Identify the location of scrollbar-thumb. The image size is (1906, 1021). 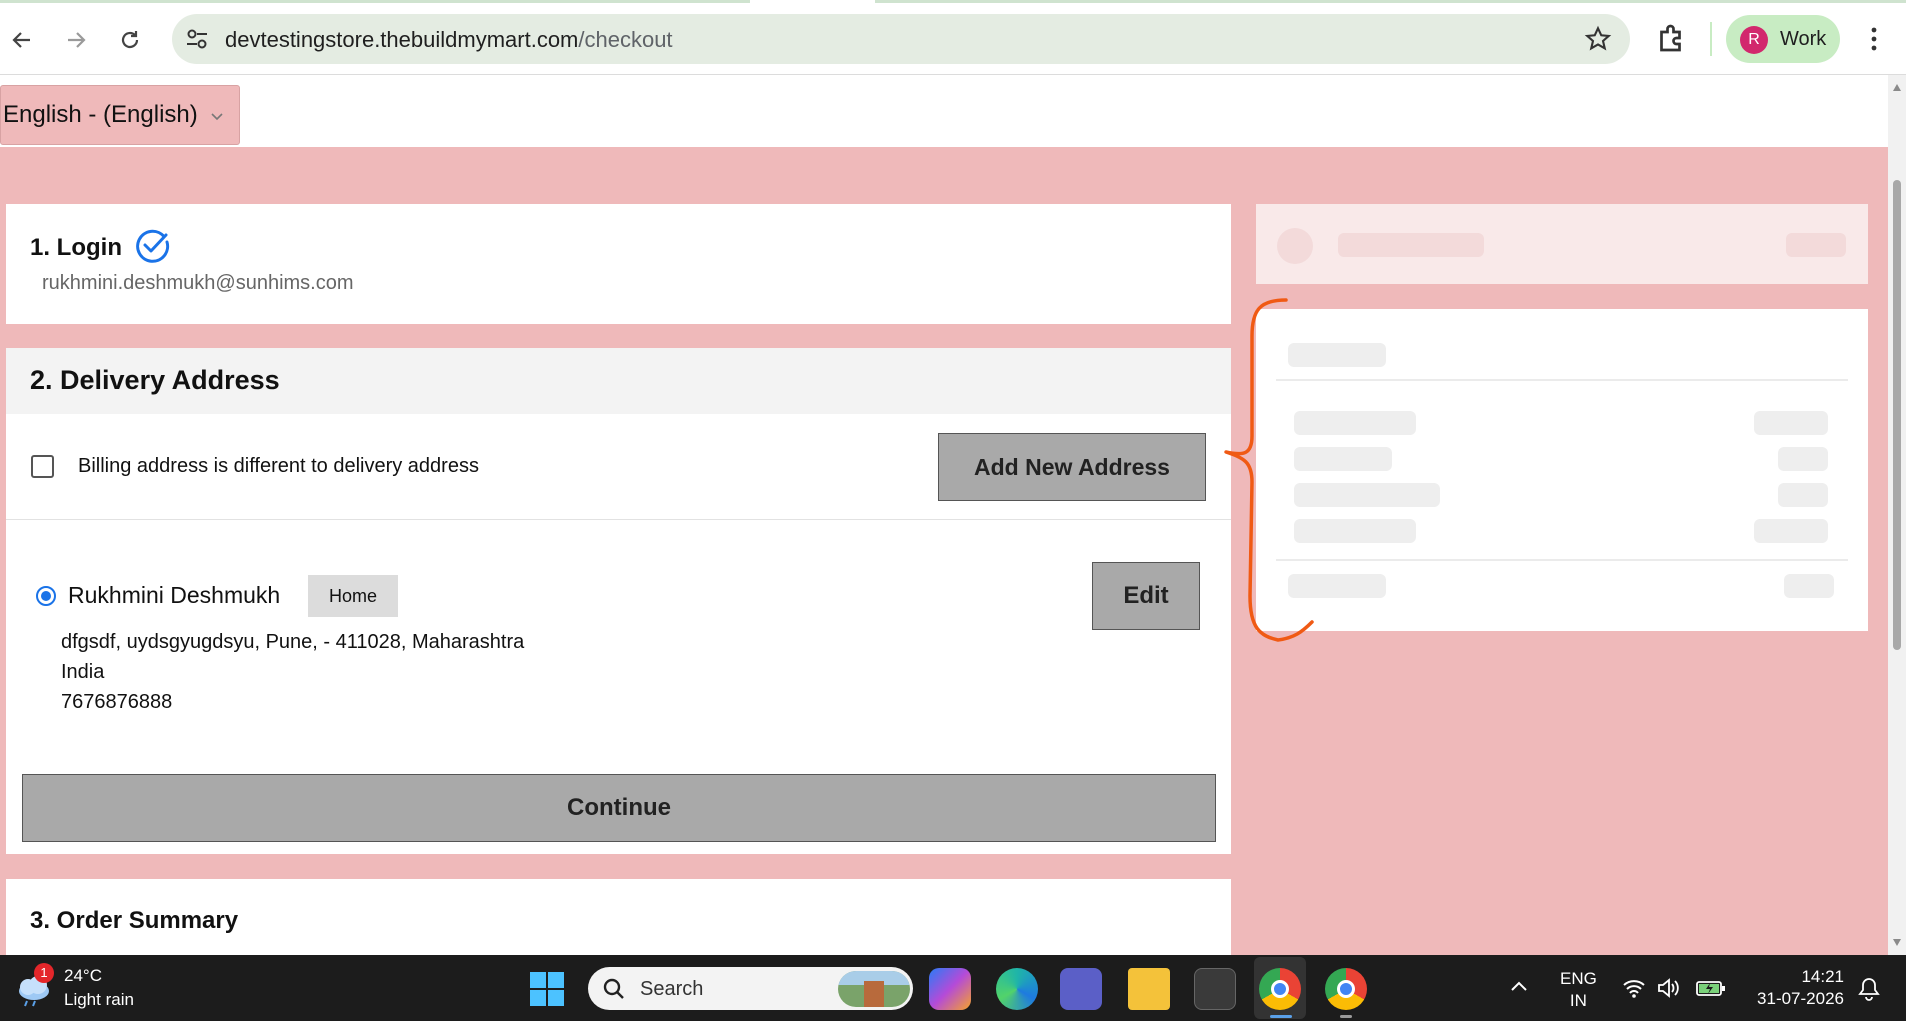
(1897, 415).